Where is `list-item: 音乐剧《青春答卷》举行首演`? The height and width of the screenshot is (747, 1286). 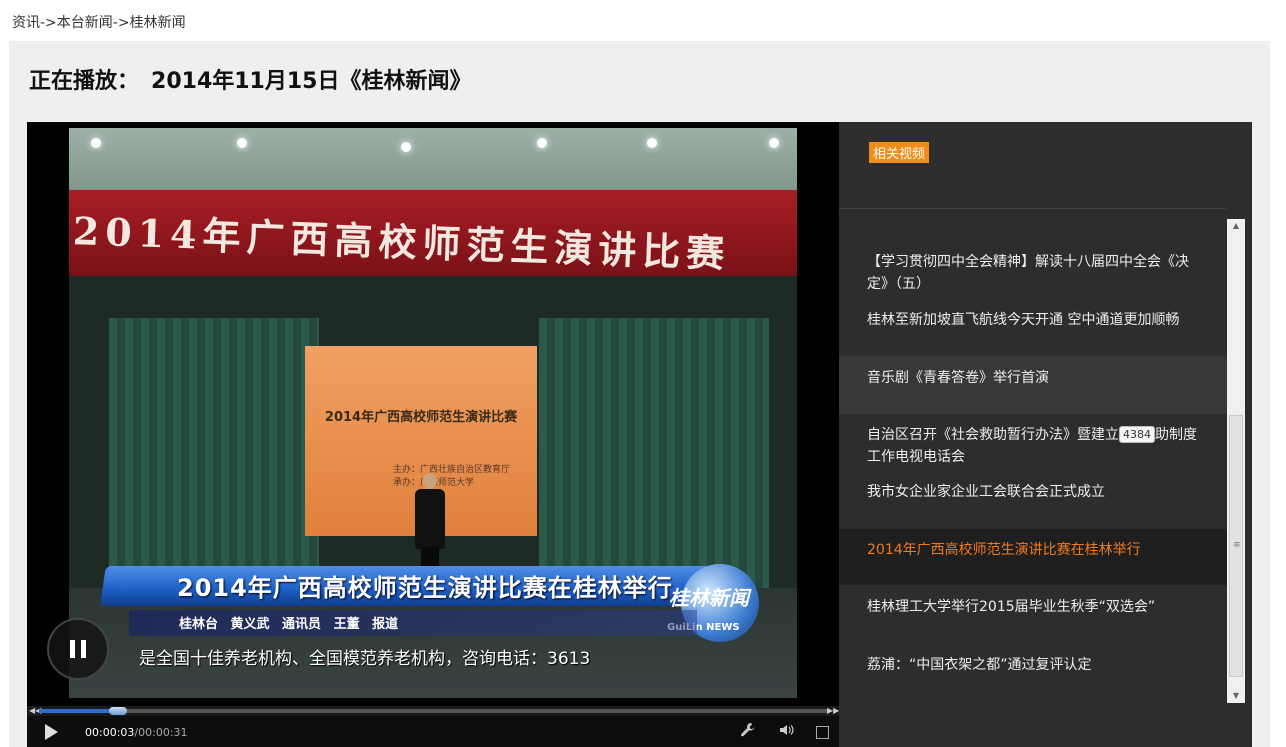 list-item: 音乐剧《青春答卷》举行首演 is located at coordinates (1033, 385).